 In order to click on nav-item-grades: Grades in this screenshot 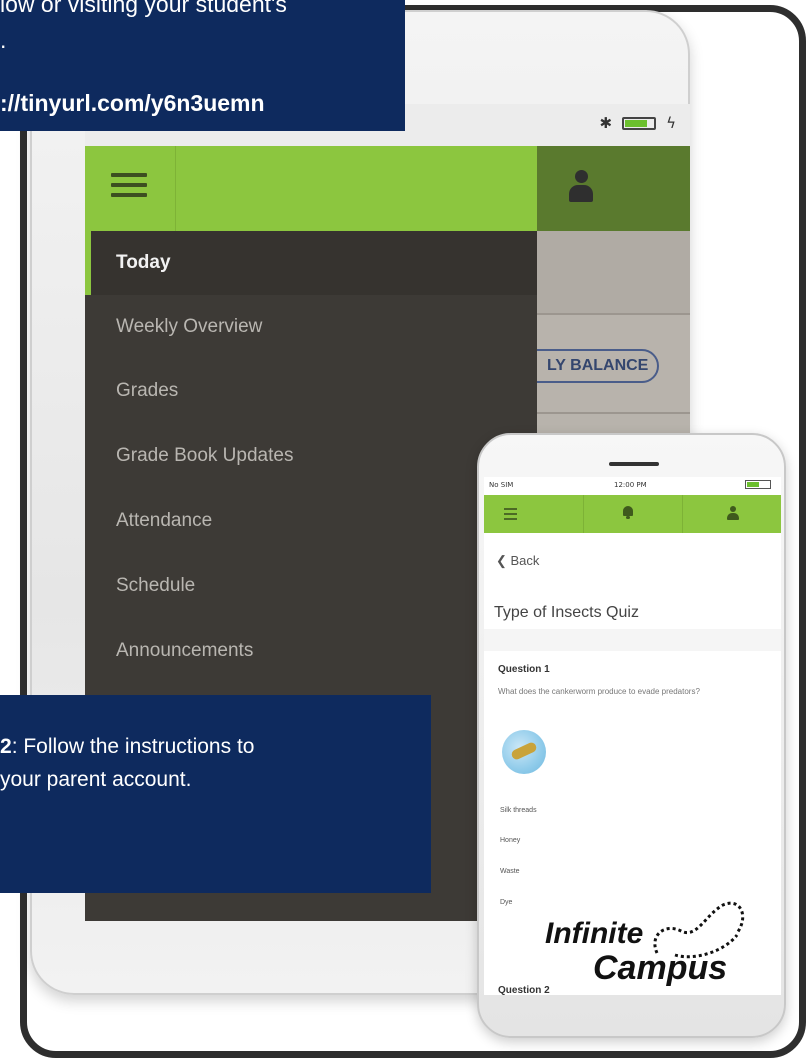, I will do `click(311, 391)`.